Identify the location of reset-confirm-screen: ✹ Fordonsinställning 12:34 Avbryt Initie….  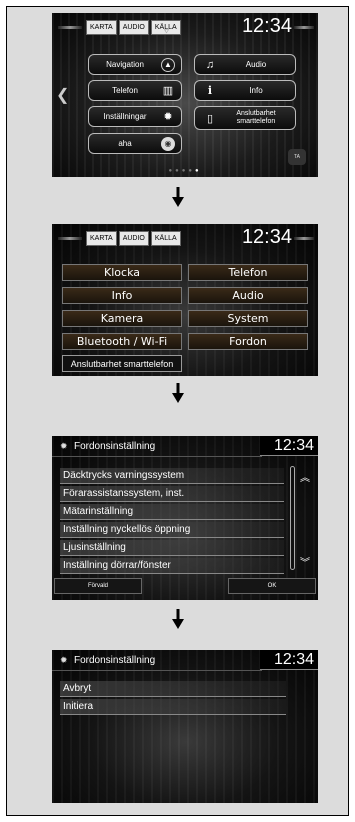
(185, 726).